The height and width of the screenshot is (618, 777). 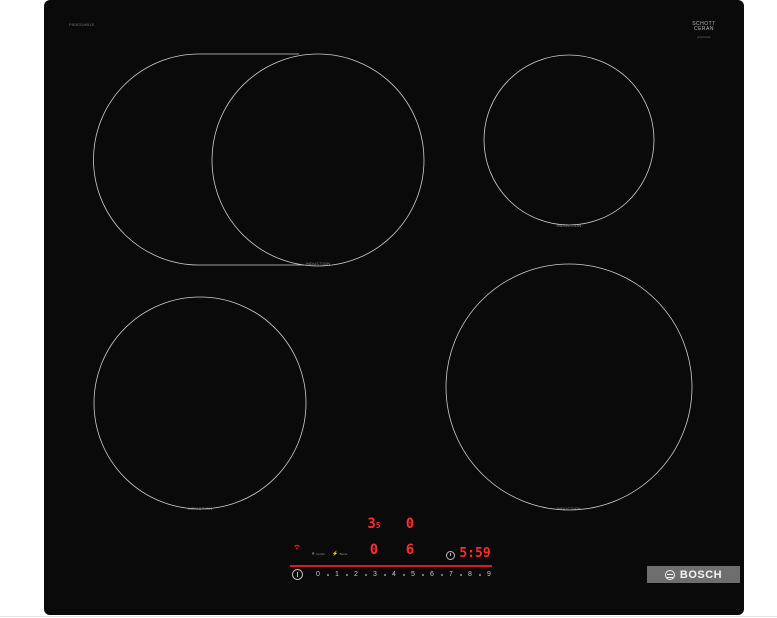 I want to click on glass-brand: SCHOTT CERAN premium, so click(x=704, y=31).